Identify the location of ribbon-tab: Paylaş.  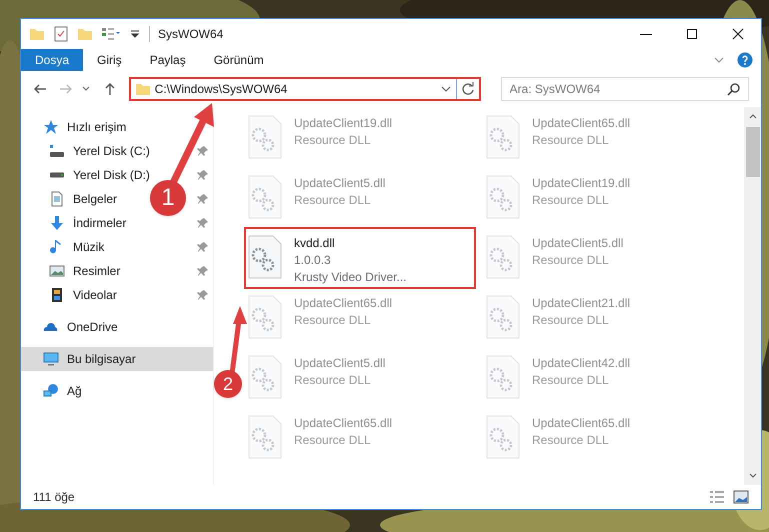
(168, 60).